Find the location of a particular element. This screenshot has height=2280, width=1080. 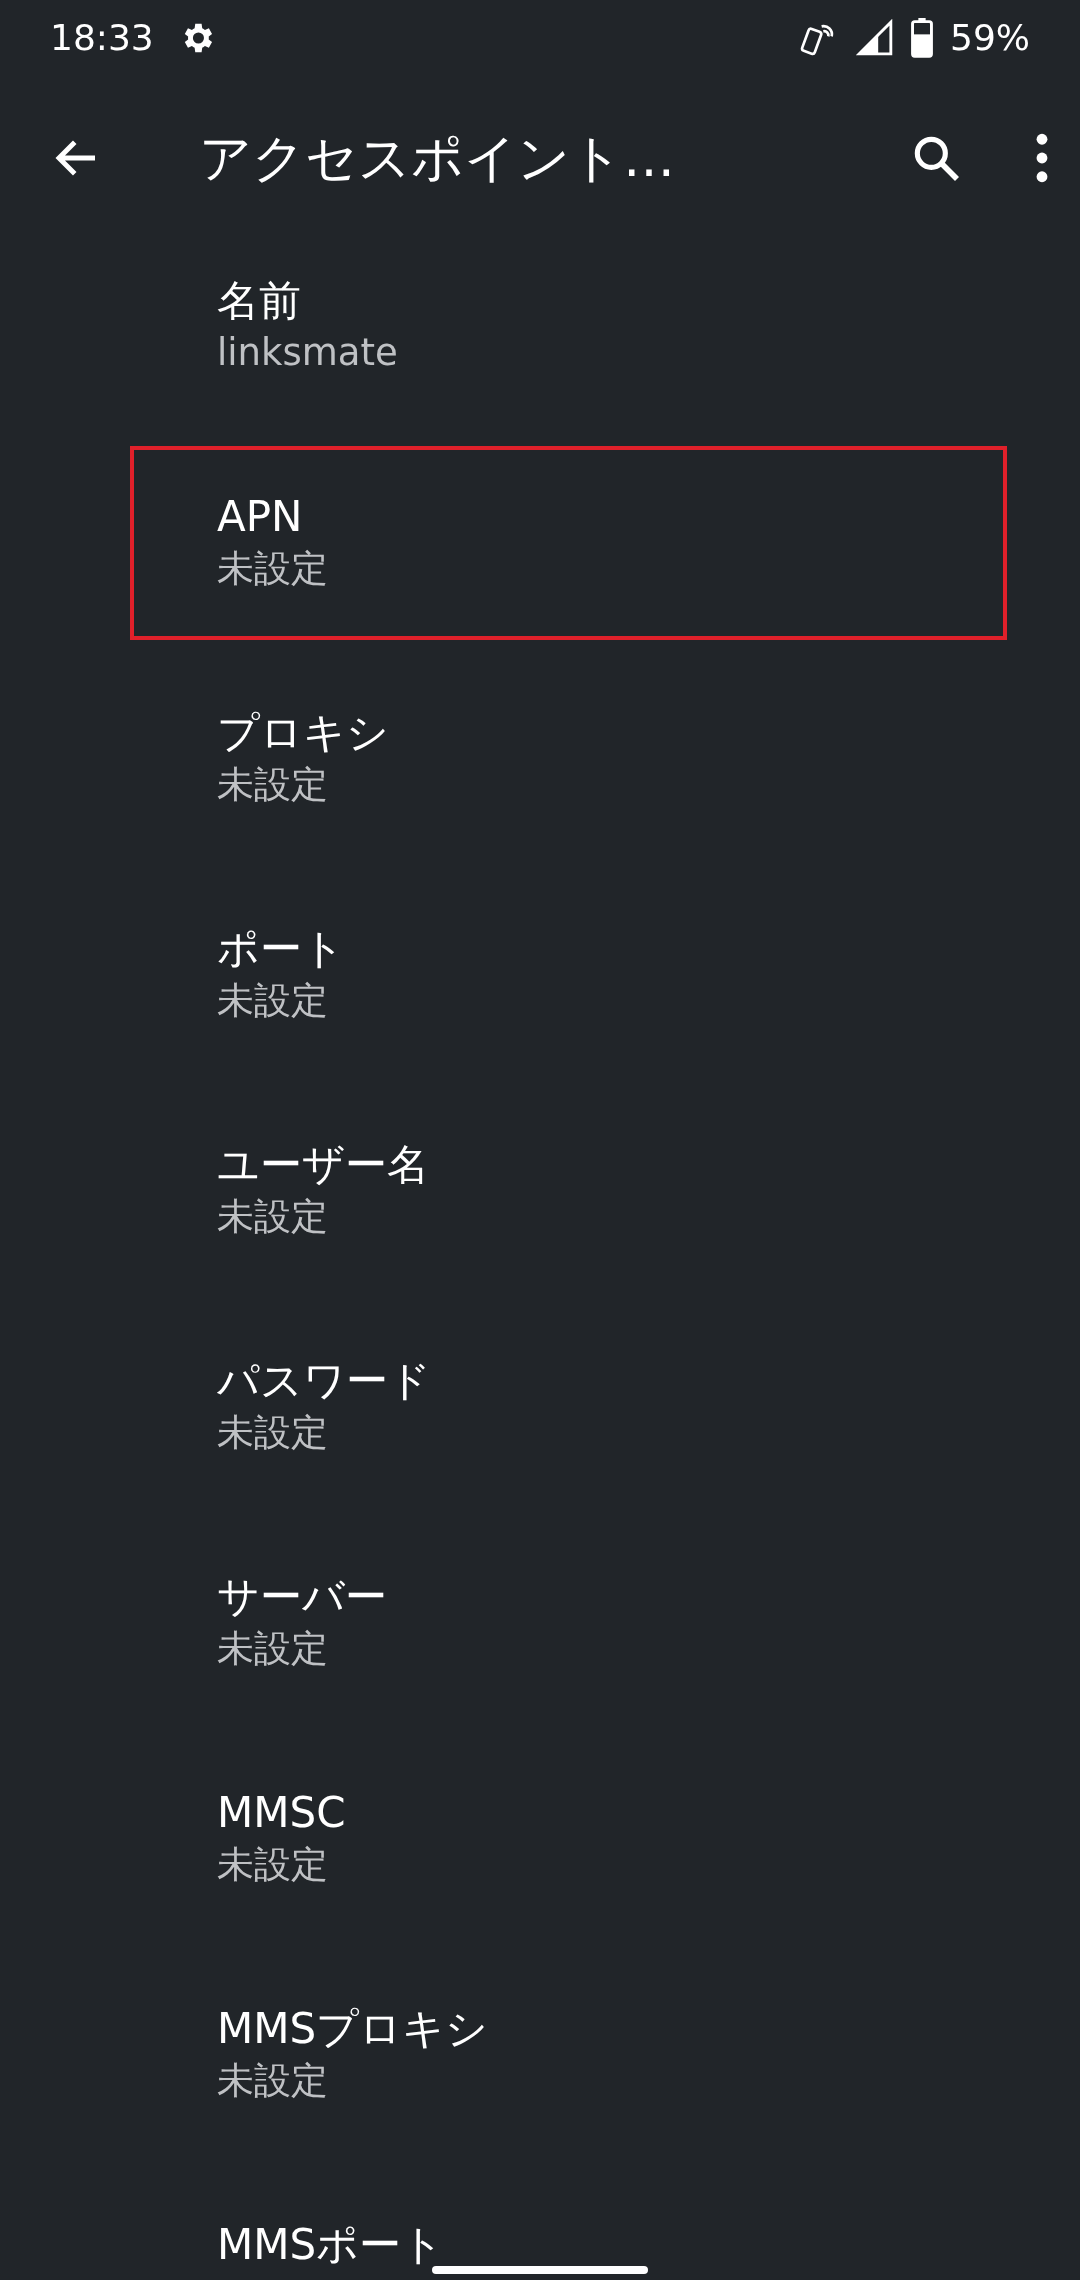

setting-value: linksmate is located at coordinates (308, 352).